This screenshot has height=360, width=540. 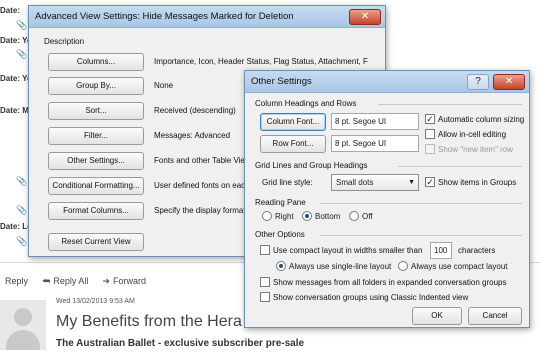 I want to click on filter-value: Messages: Advanced, so click(x=192, y=135).